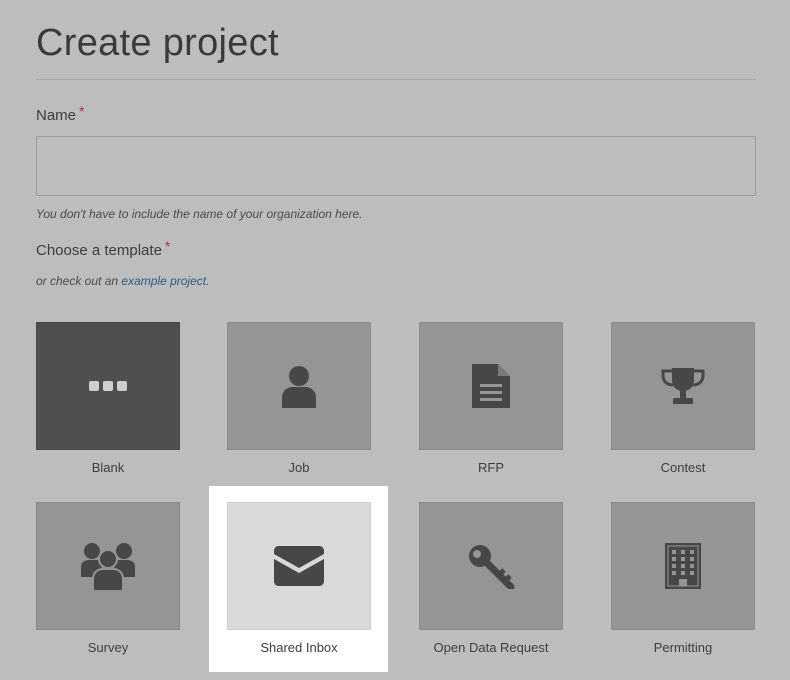 The height and width of the screenshot is (680, 790). I want to click on template-hint: or check out an example project., so click(122, 281).